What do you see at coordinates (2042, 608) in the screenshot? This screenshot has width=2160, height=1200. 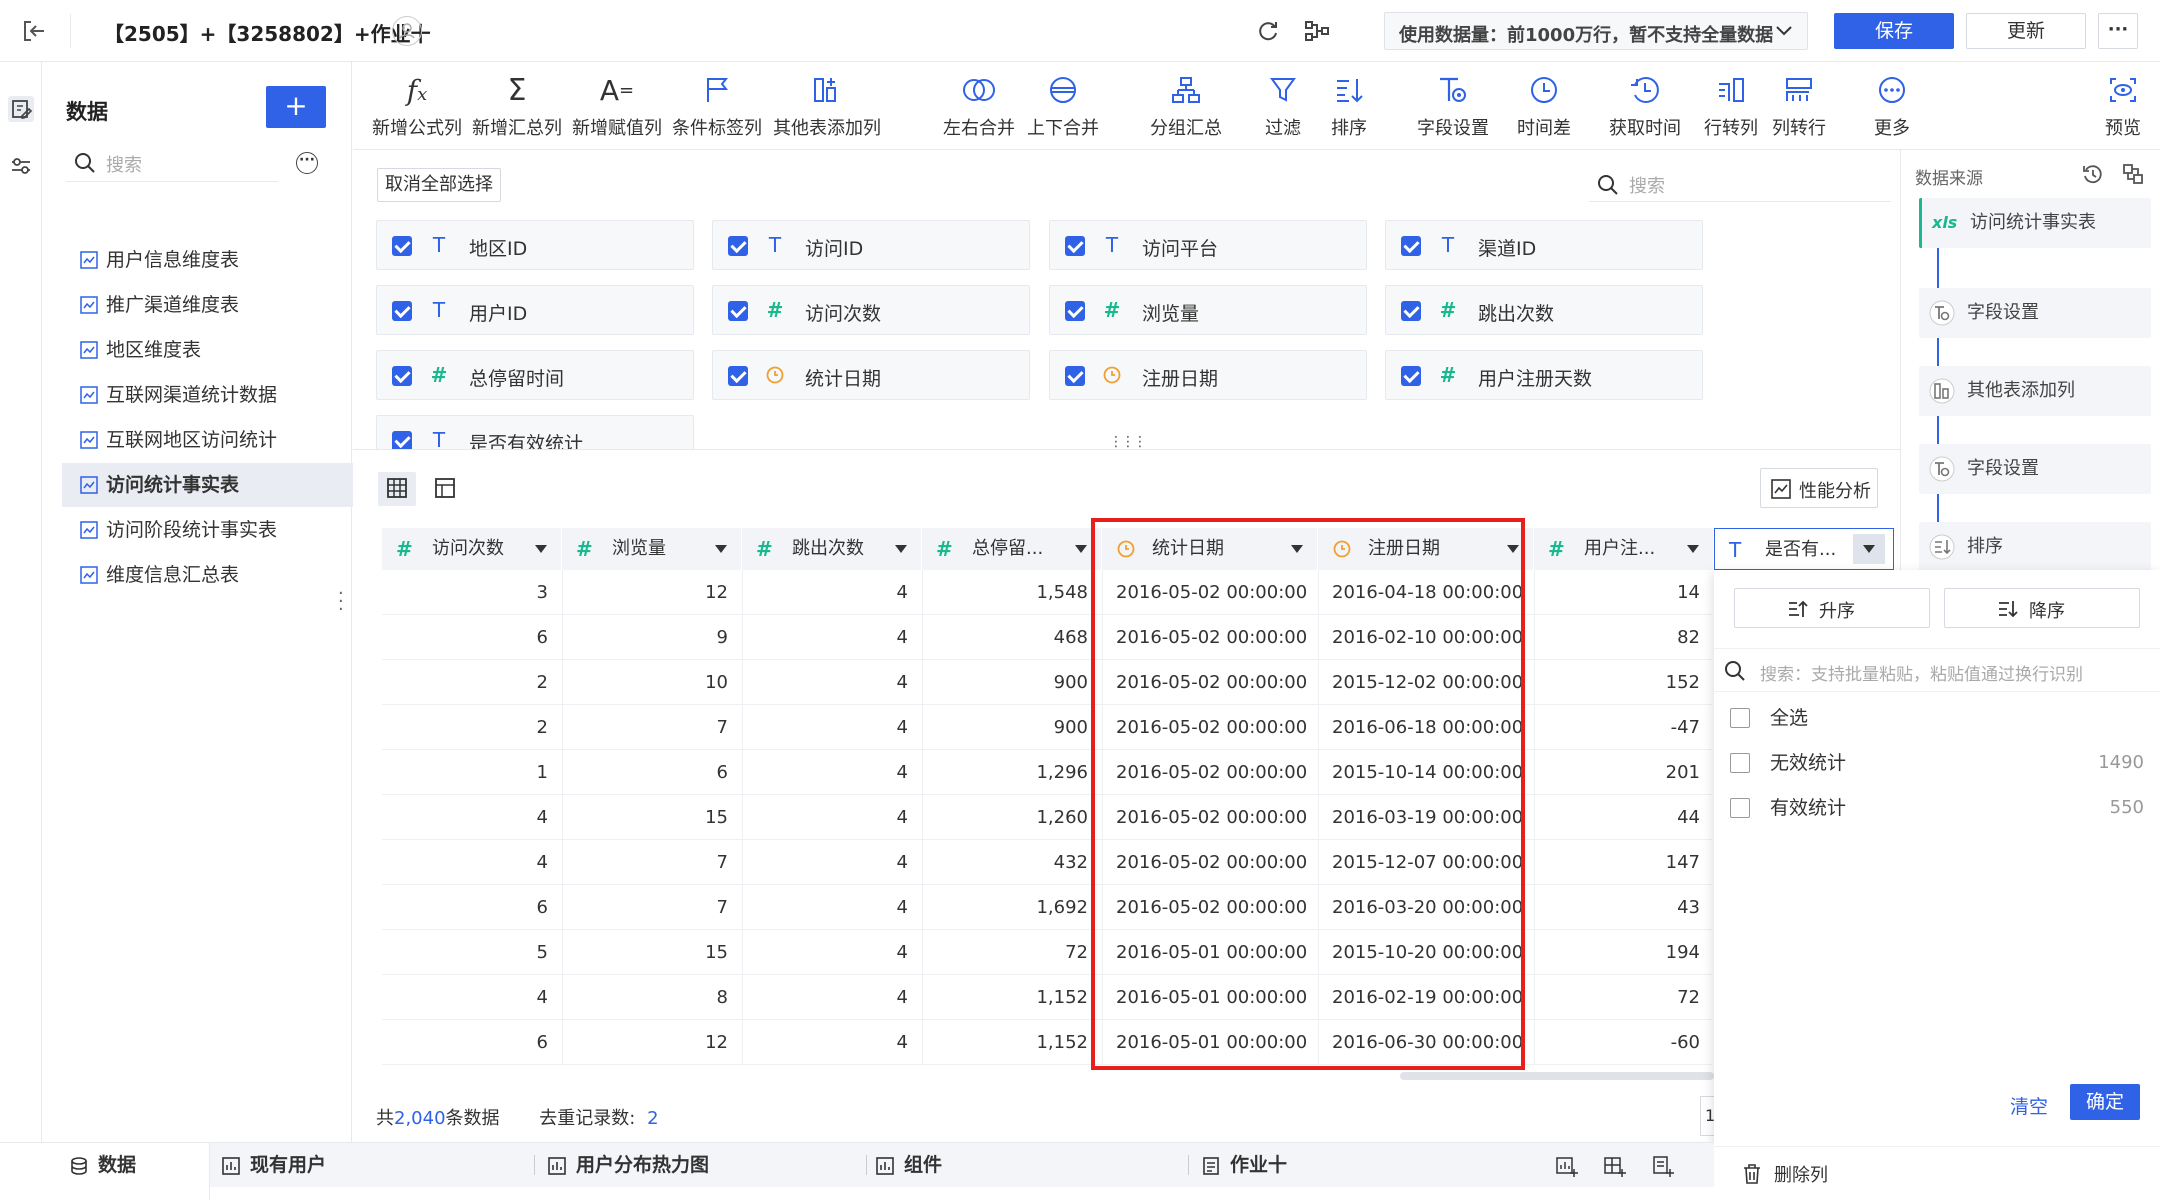 I see `sort-desc-button: 降序` at bounding box center [2042, 608].